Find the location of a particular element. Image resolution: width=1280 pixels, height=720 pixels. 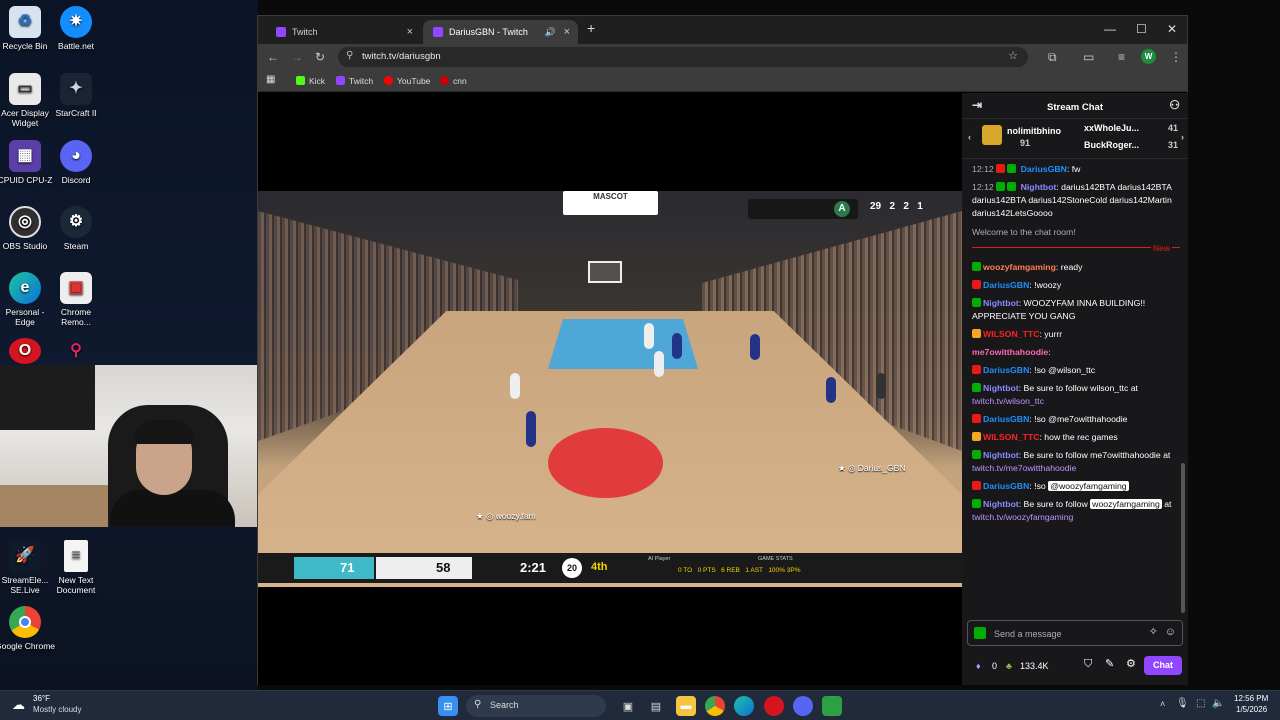

chat-message: WILSON_TTC: yurrr is located at coordinates (1076, 334).